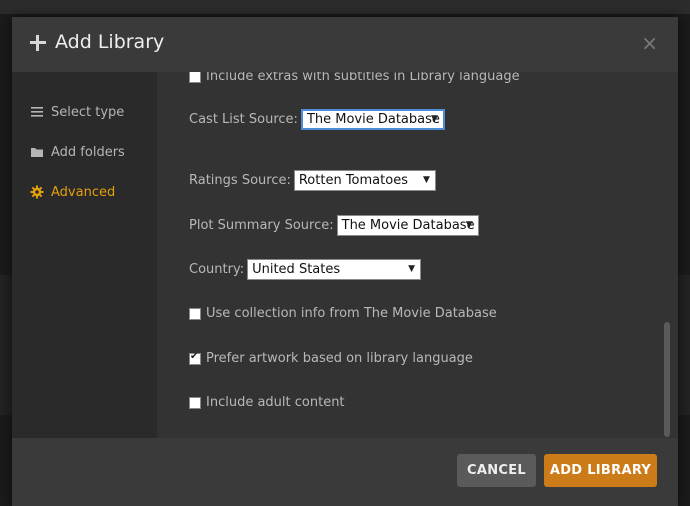 This screenshot has width=690, height=506. What do you see at coordinates (217, 269) in the screenshot?
I see `country-label: Country:` at bounding box center [217, 269].